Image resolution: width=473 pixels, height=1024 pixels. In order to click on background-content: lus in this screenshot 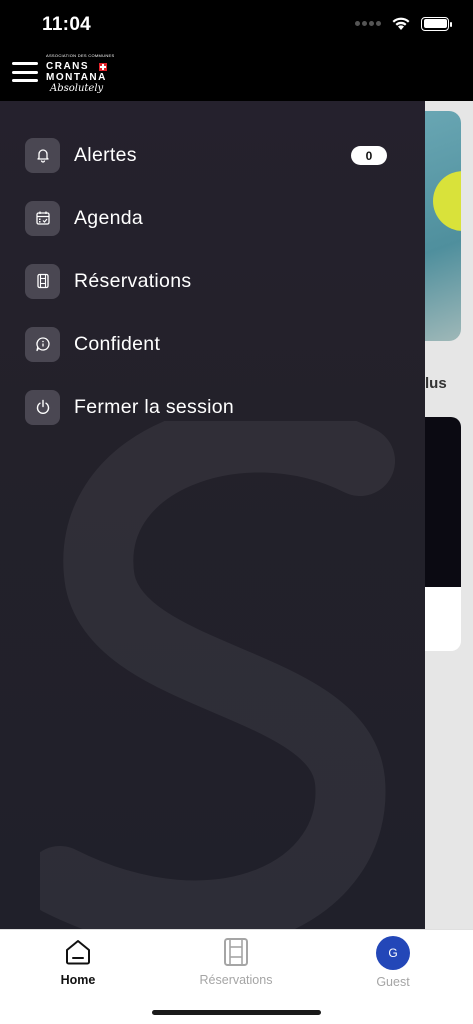, I will do `click(449, 515)`.